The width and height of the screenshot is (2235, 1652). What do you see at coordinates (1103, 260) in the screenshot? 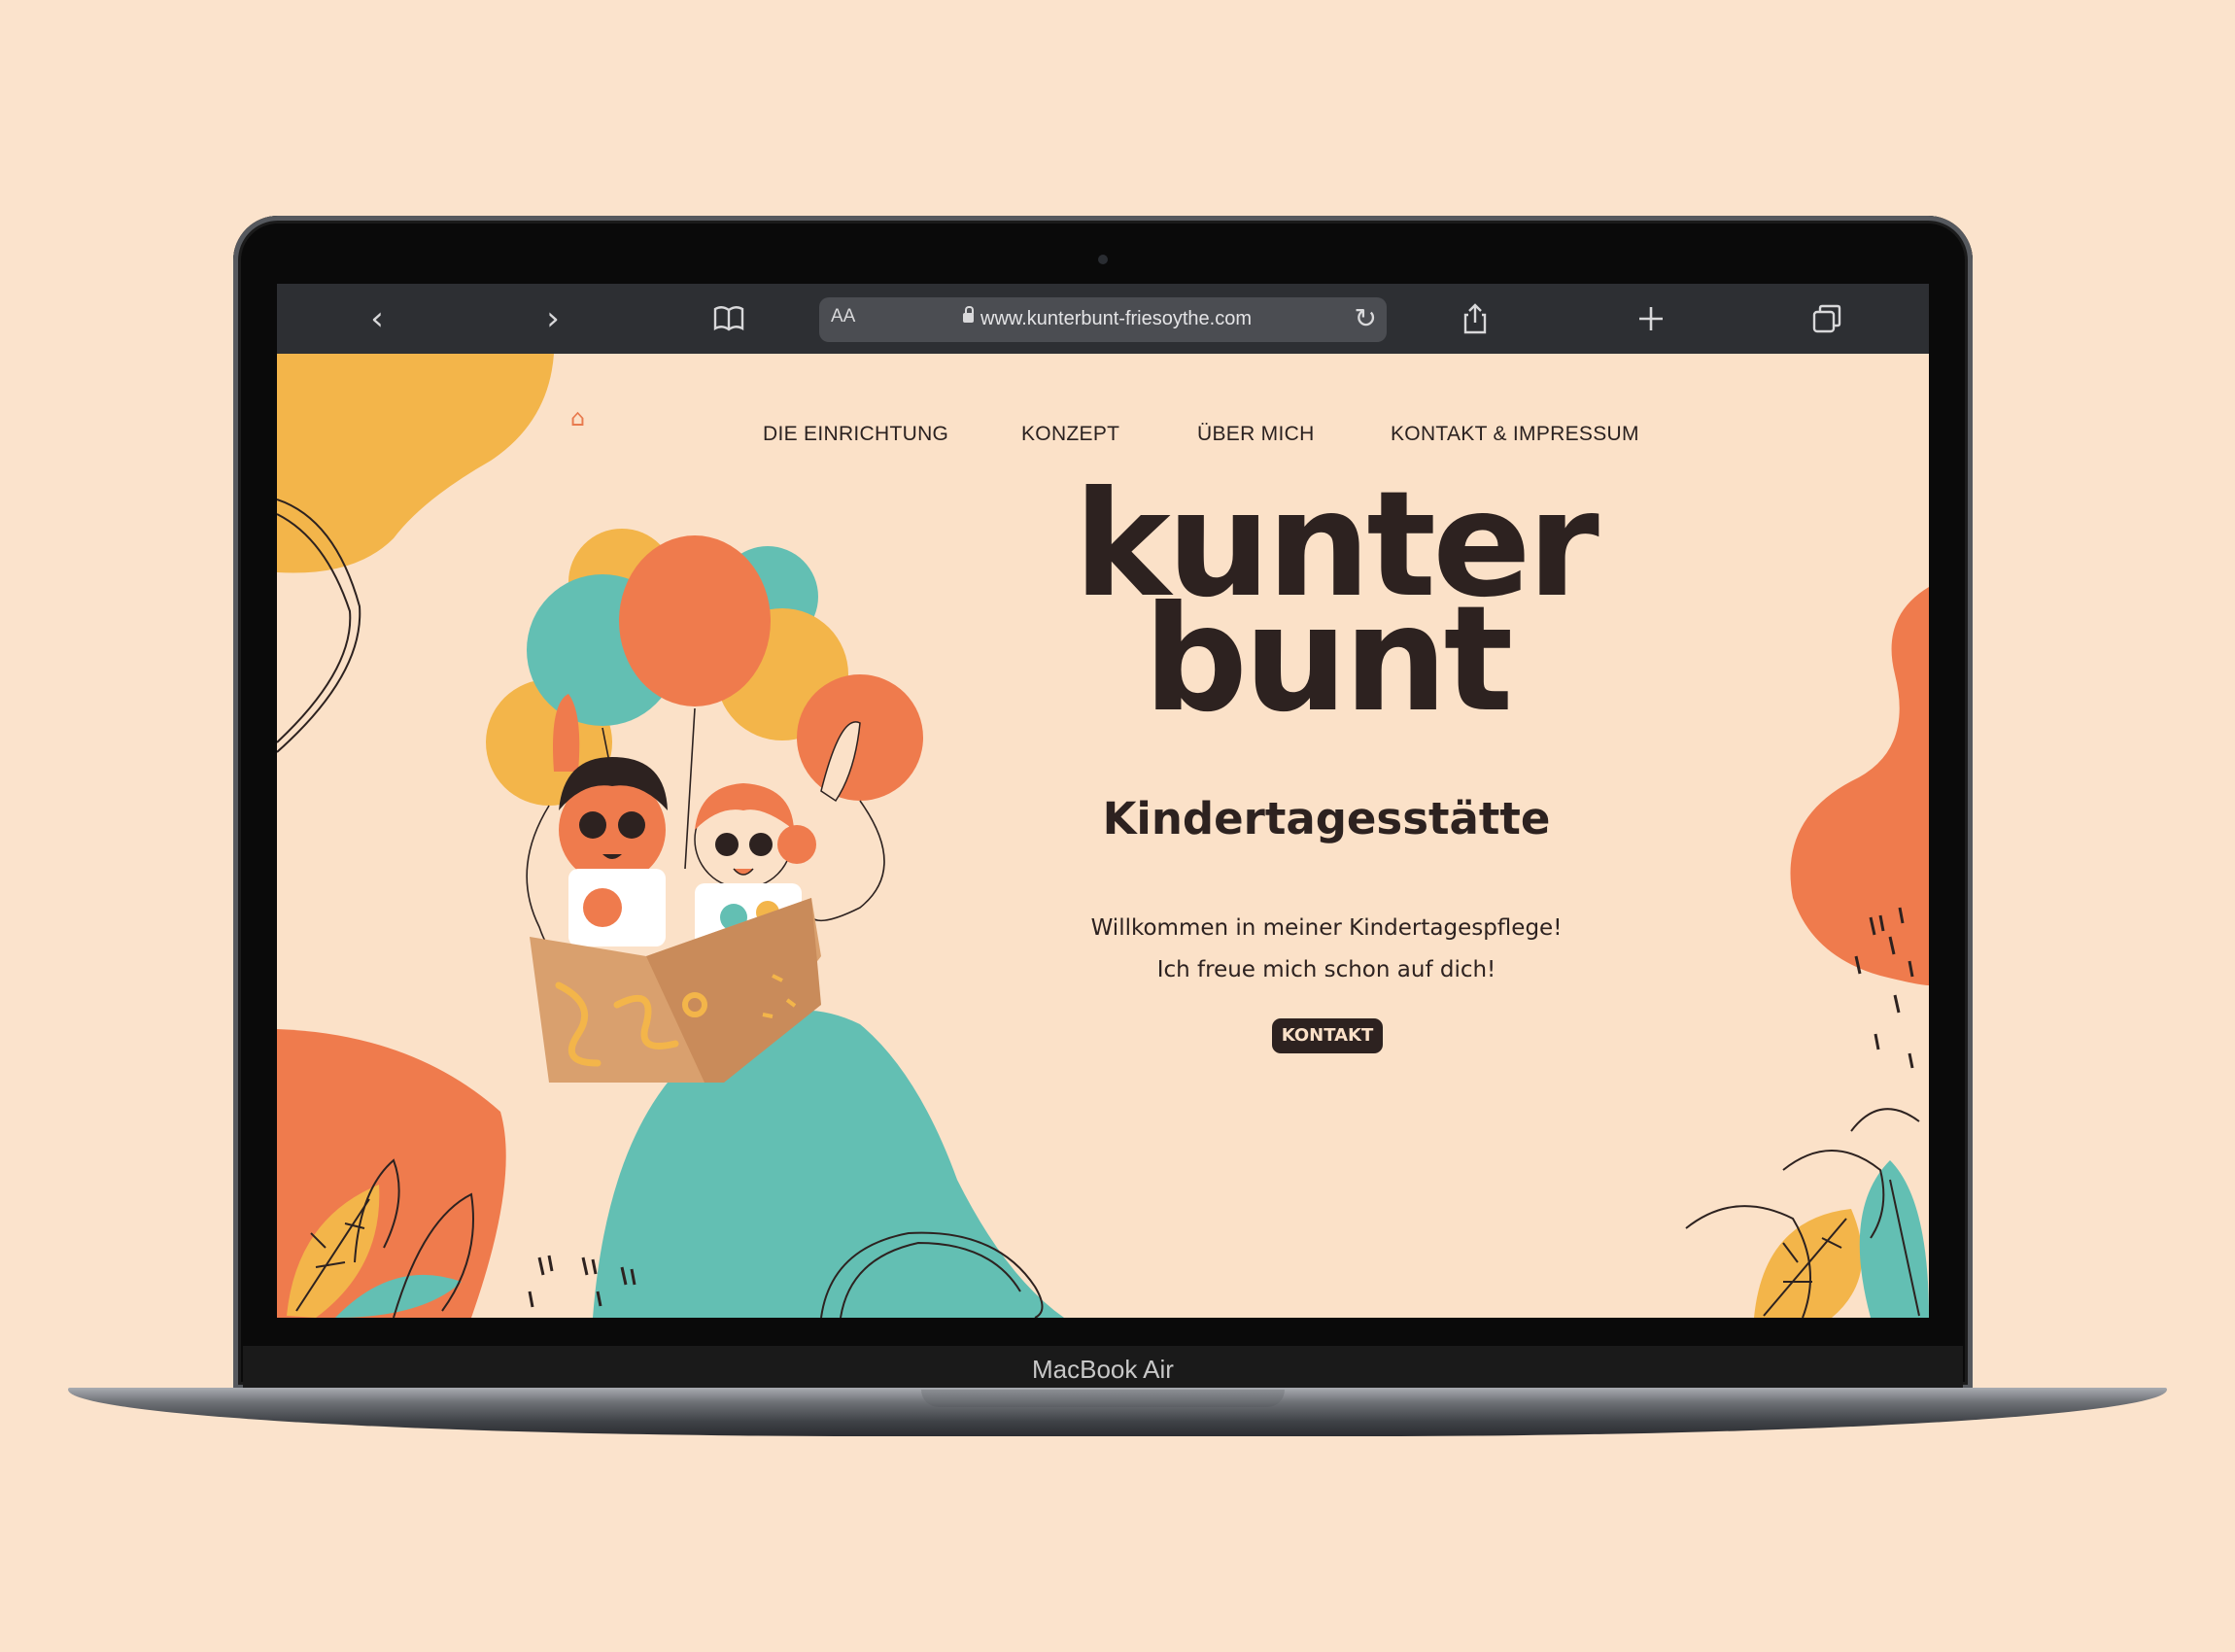
I see `camera` at bounding box center [1103, 260].